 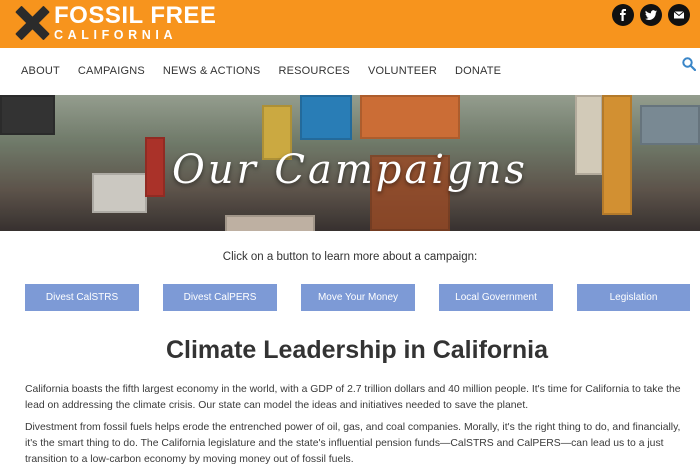 What do you see at coordinates (623, 15) in the screenshot?
I see `facebook-icon` at bounding box center [623, 15].